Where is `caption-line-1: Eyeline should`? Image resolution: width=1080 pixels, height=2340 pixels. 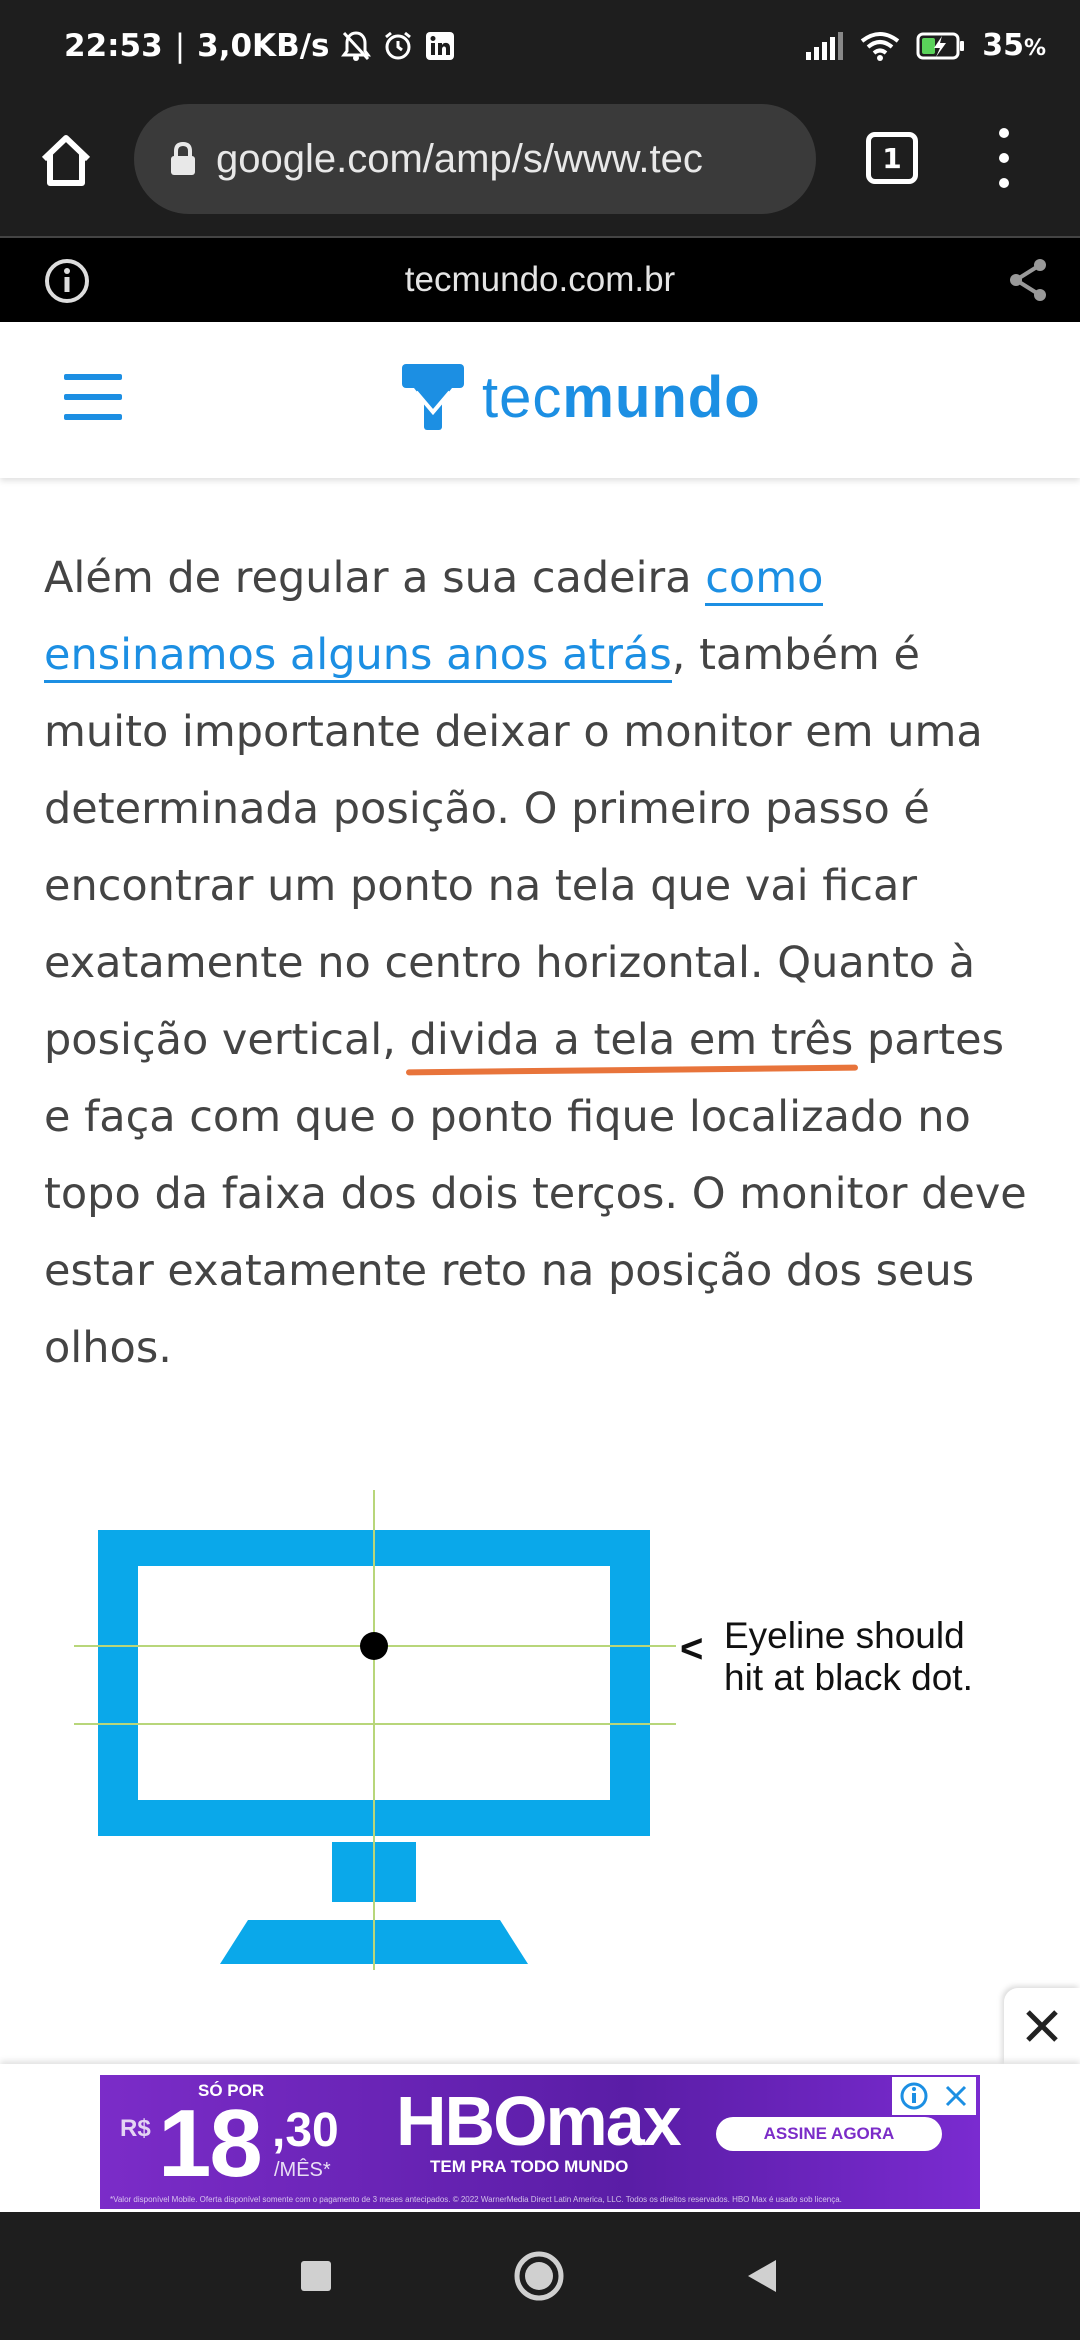 caption-line-1: Eyeline should is located at coordinates (844, 1635).